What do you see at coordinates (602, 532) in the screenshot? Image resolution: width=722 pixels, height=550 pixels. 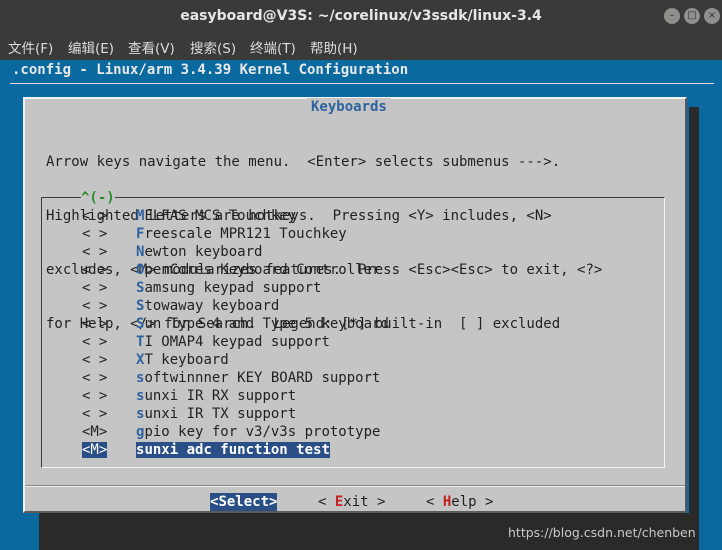 I see `watermark: https://blog.csdn.net/chenben` at bounding box center [602, 532].